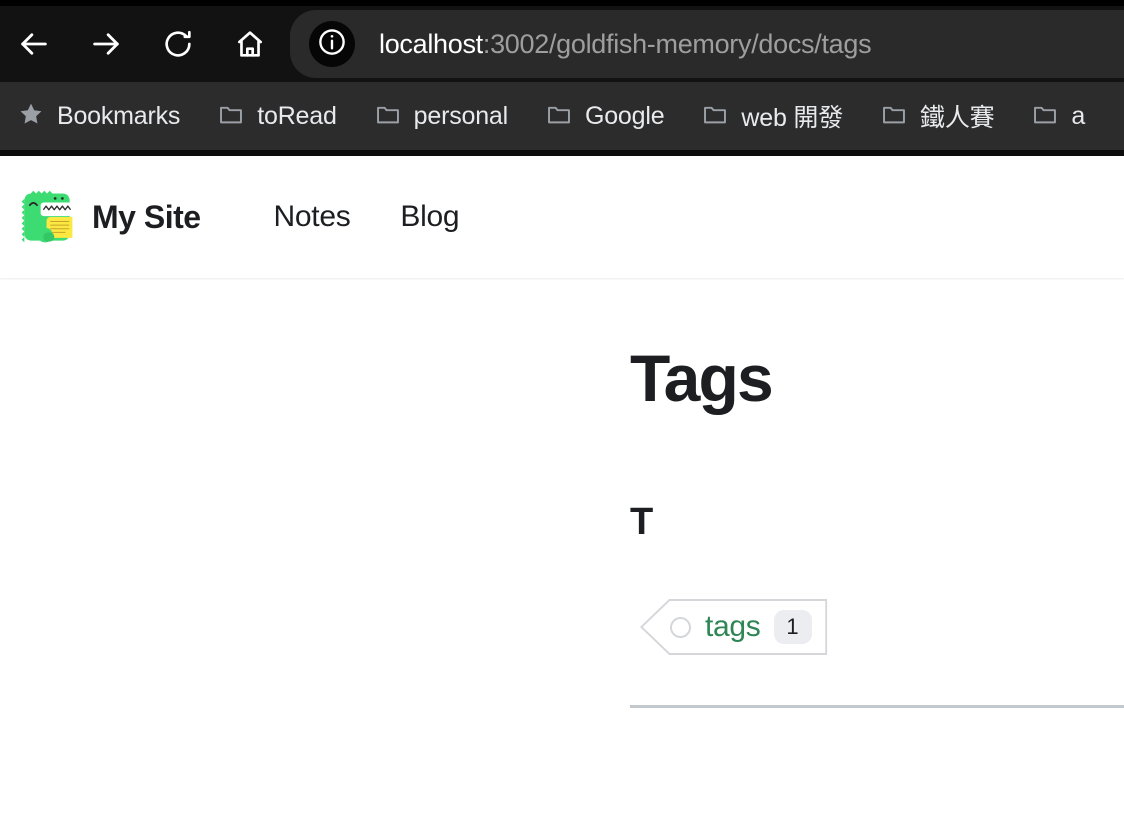  I want to click on bookmark-label: web 開發, so click(792, 118).